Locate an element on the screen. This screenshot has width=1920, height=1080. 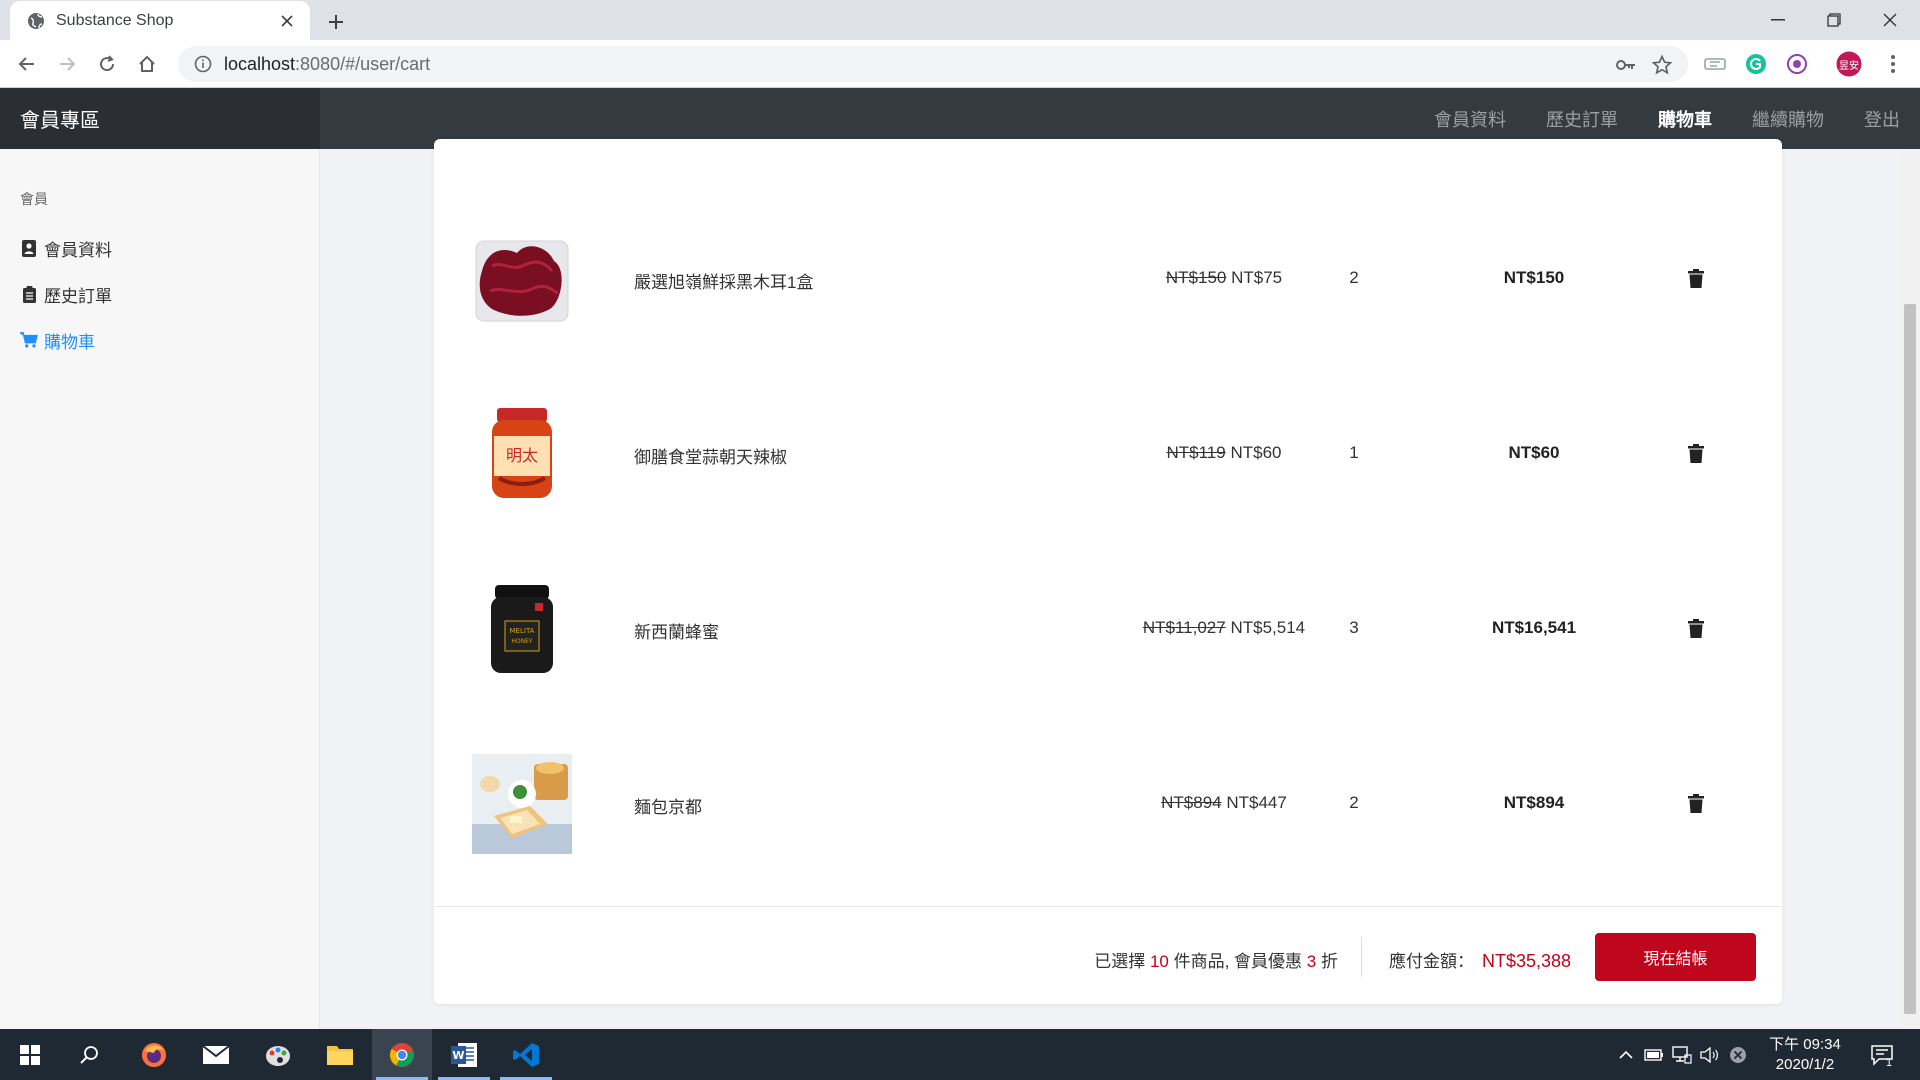
product-image-wood-ear is located at coordinates (522, 279).